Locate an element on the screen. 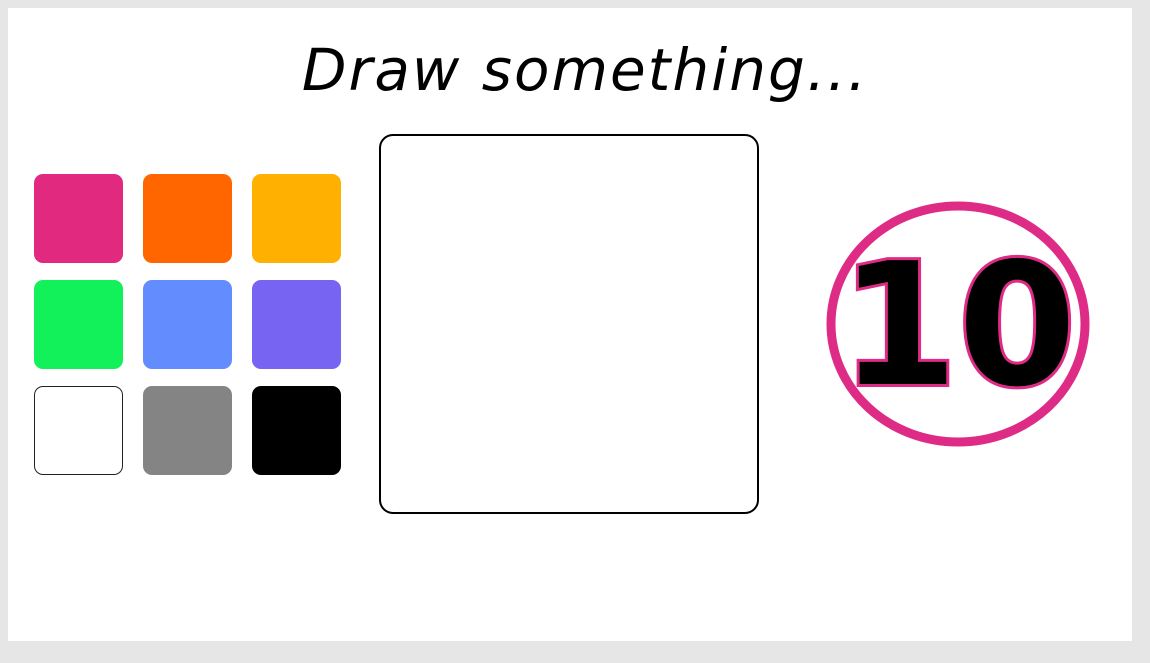  swatch-blue is located at coordinates (187, 324).